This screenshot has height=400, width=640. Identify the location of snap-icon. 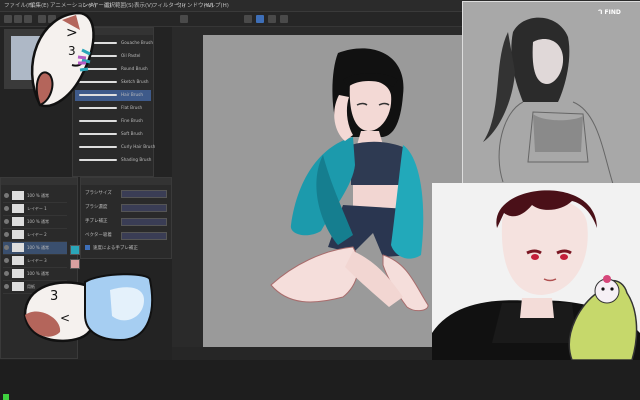
(272, 19).